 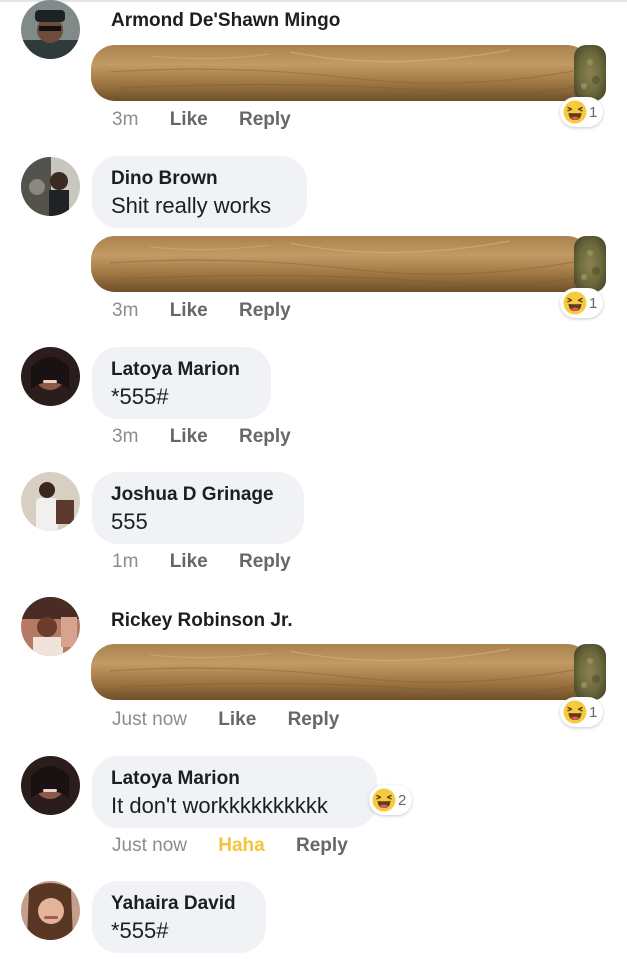 What do you see at coordinates (225, 21) in the screenshot?
I see `commenter-name: Armond De'Shawn Mingo` at bounding box center [225, 21].